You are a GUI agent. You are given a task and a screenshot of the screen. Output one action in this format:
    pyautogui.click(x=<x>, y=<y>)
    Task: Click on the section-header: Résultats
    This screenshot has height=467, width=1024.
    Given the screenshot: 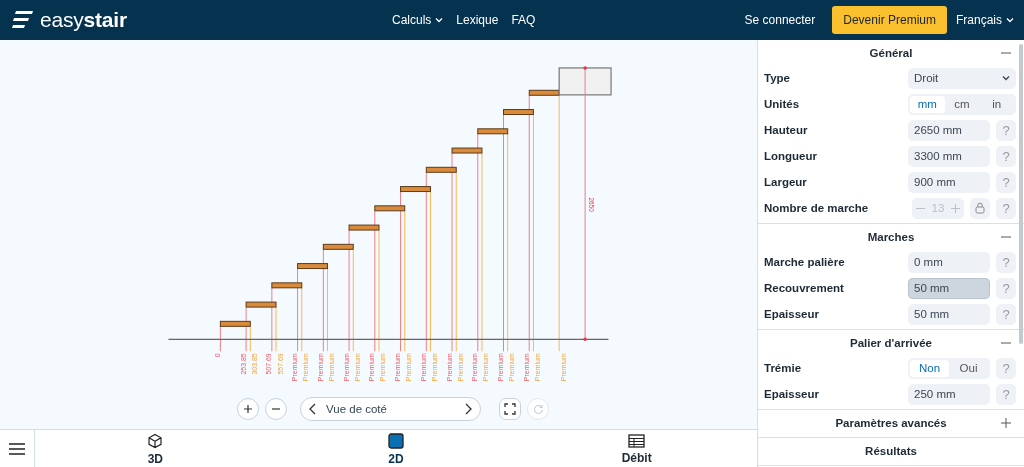 What is the action you would take?
    pyautogui.click(x=891, y=450)
    